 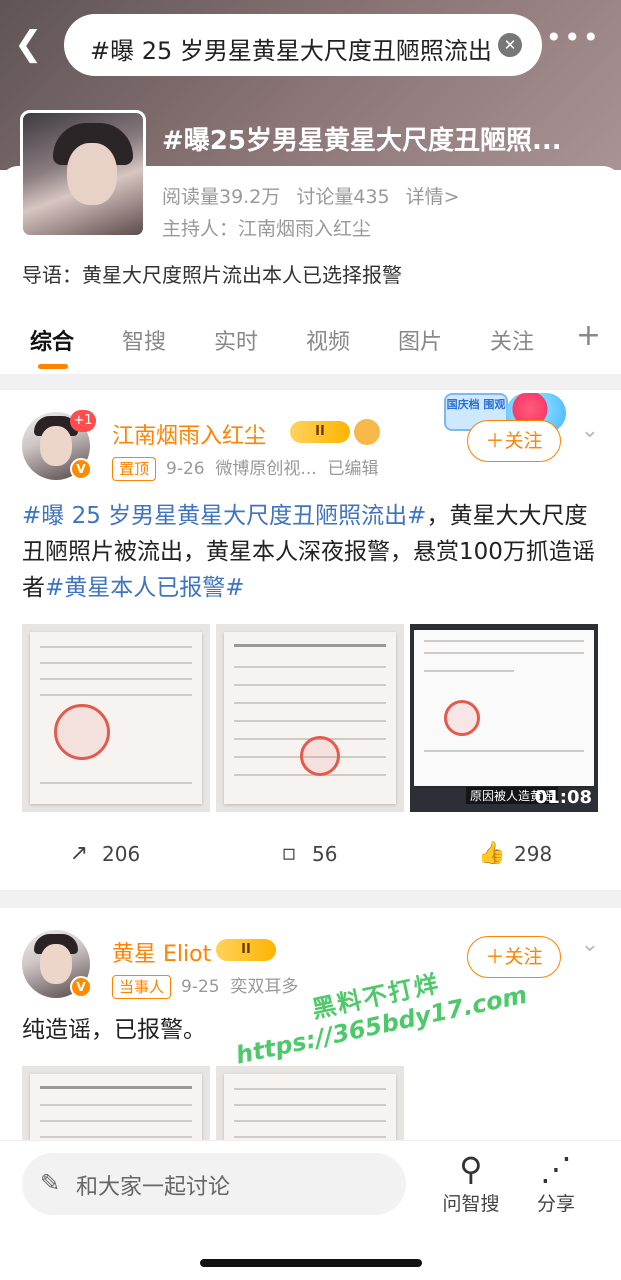 What do you see at coordinates (555, 1204) in the screenshot?
I see `share-label: 分享` at bounding box center [555, 1204].